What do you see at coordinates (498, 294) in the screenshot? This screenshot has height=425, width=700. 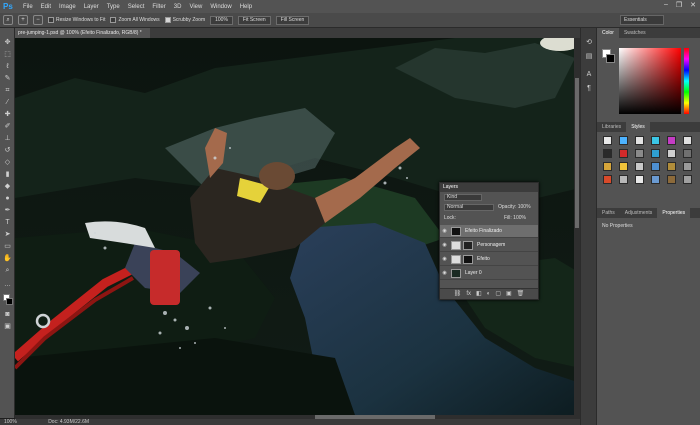 I see `new-group-icon: ▢` at bounding box center [498, 294].